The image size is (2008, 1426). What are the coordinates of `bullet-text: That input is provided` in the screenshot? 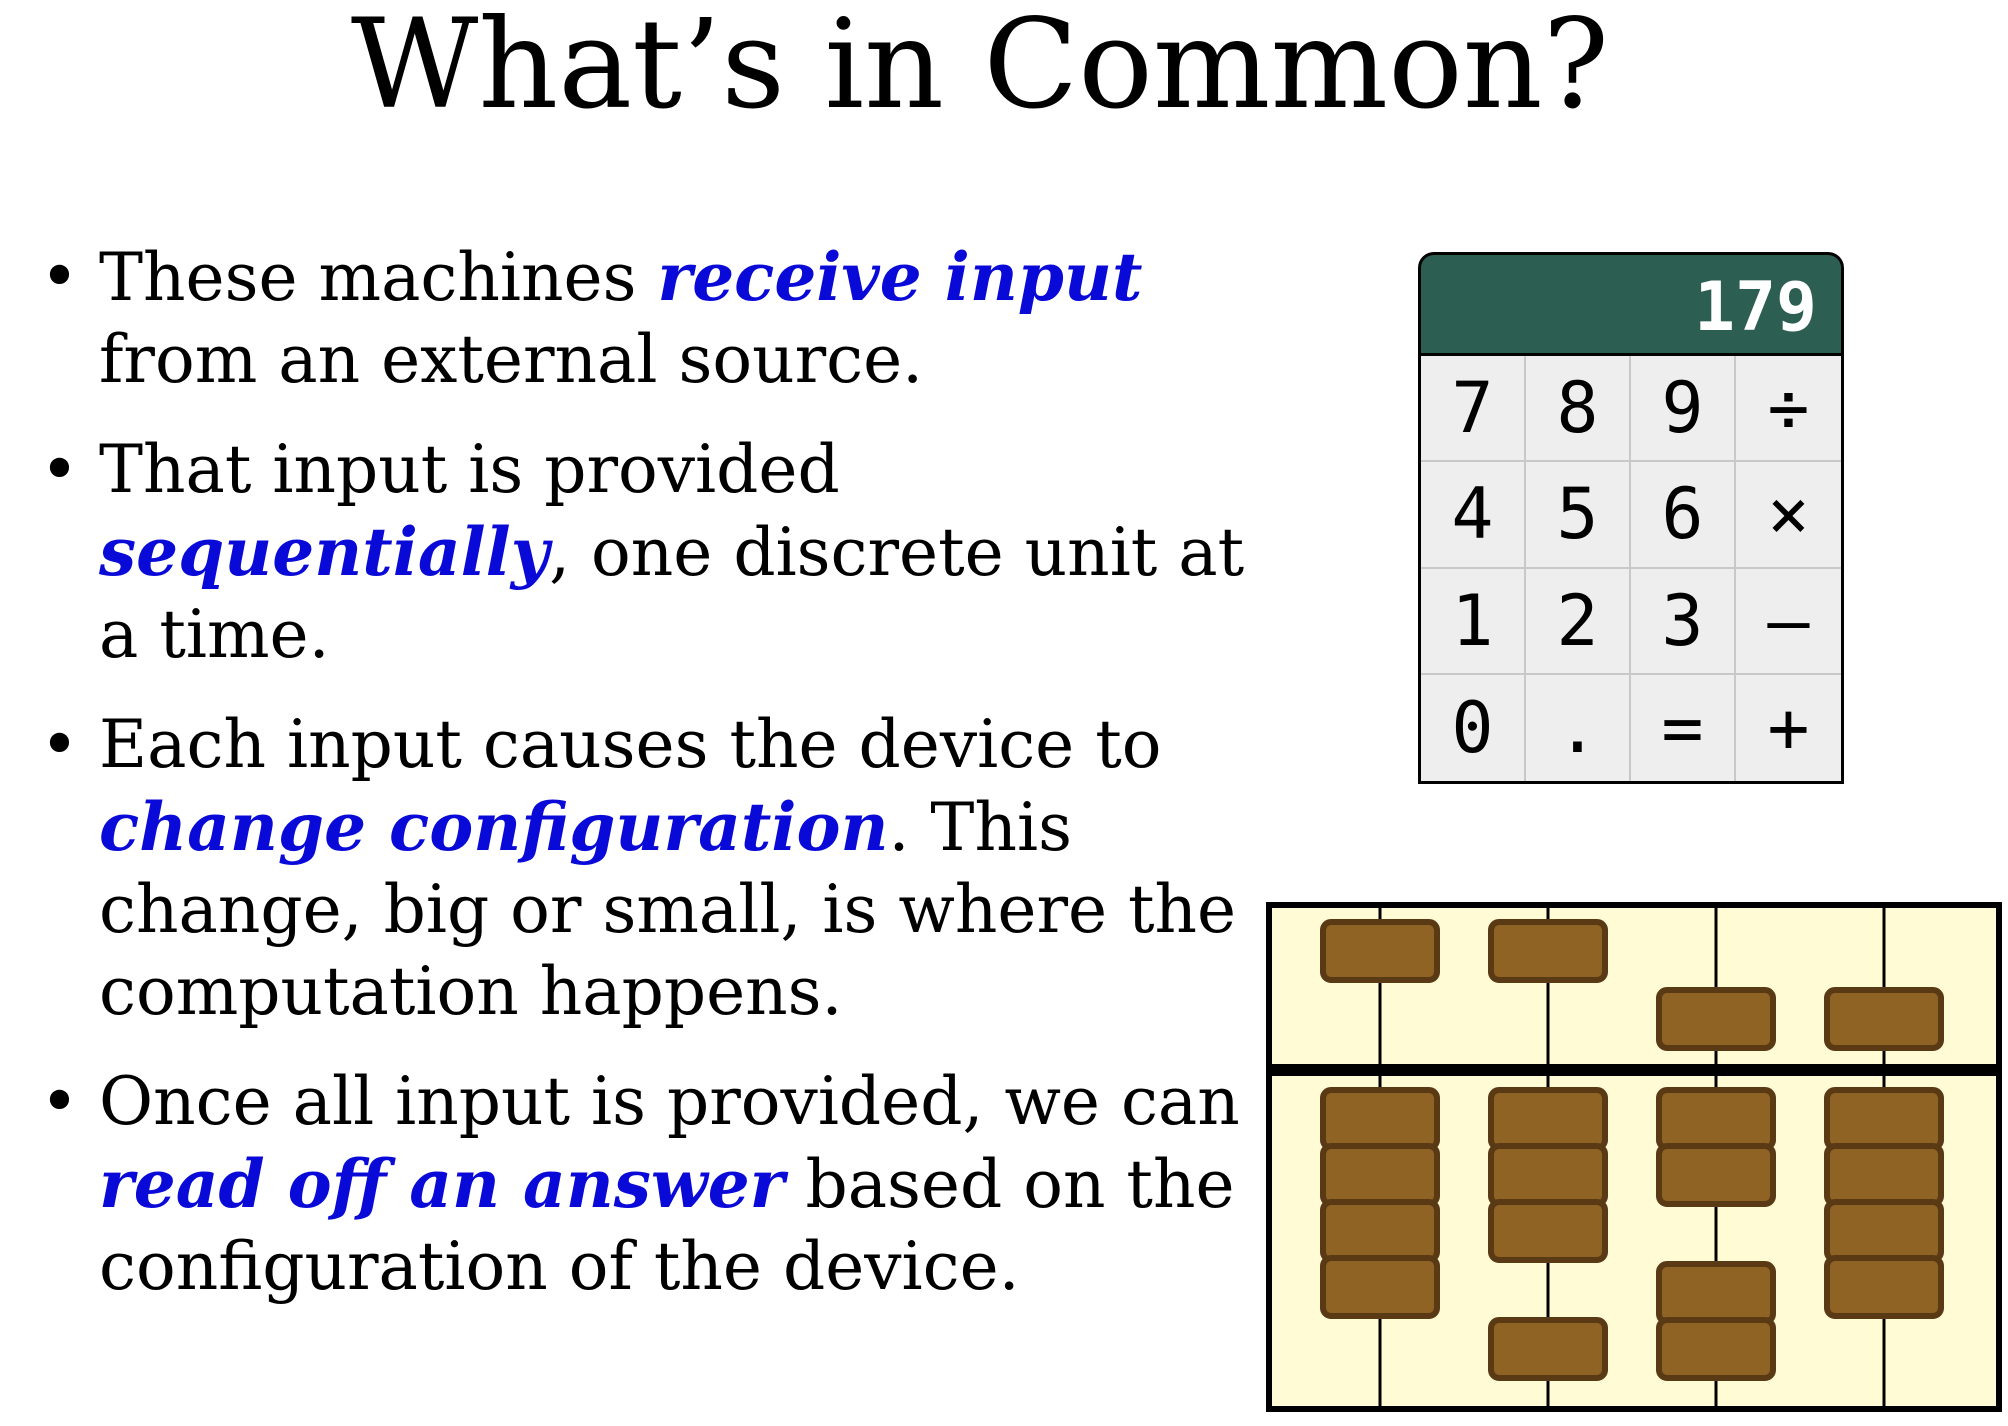 It's located at (469, 469).